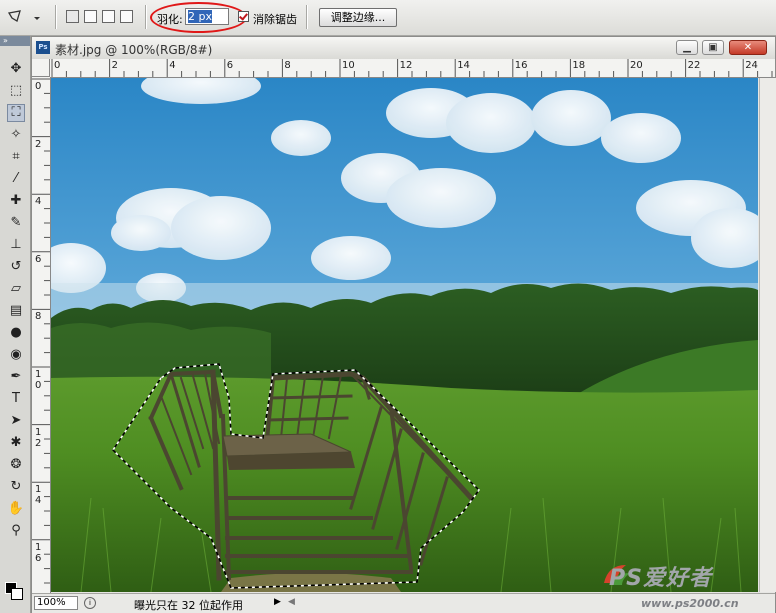  Describe the element at coordinates (463, 65) in the screenshot. I see `ruler-h-label: 14` at that location.